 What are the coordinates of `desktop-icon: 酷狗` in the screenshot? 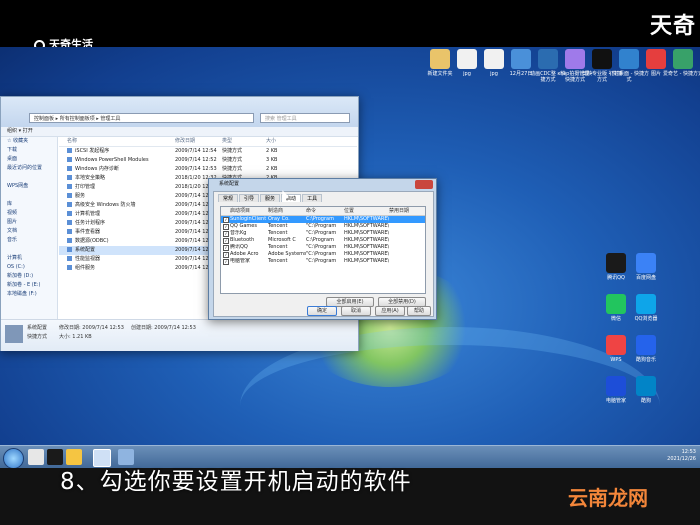 It's located at (646, 390).